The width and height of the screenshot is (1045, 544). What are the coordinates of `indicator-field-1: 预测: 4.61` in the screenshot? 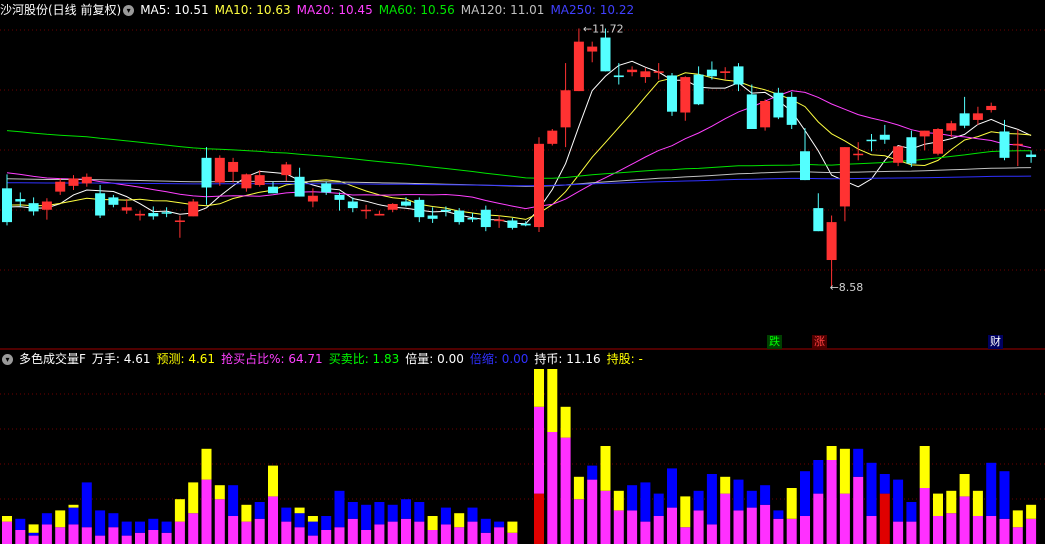 It's located at (186, 359).